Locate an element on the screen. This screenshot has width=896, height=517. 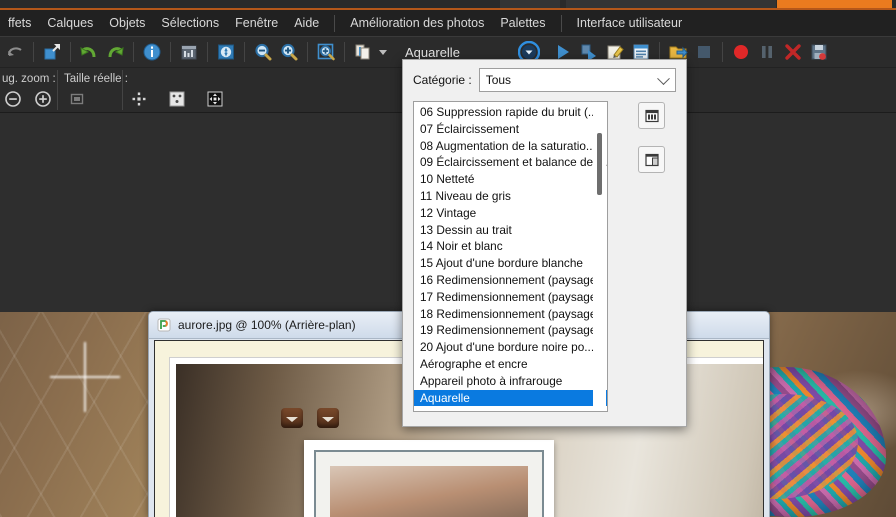
photo-inner-picture is located at coordinates (429, 491).